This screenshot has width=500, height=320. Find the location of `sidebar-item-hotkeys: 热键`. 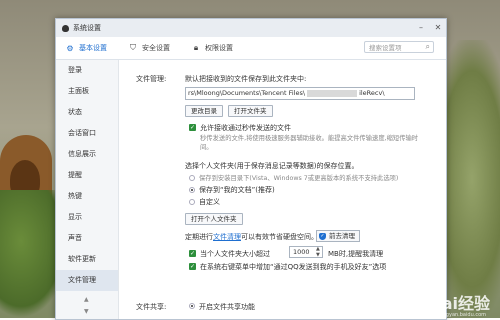

sidebar-item-hotkeys: 热键 is located at coordinates (87, 196).